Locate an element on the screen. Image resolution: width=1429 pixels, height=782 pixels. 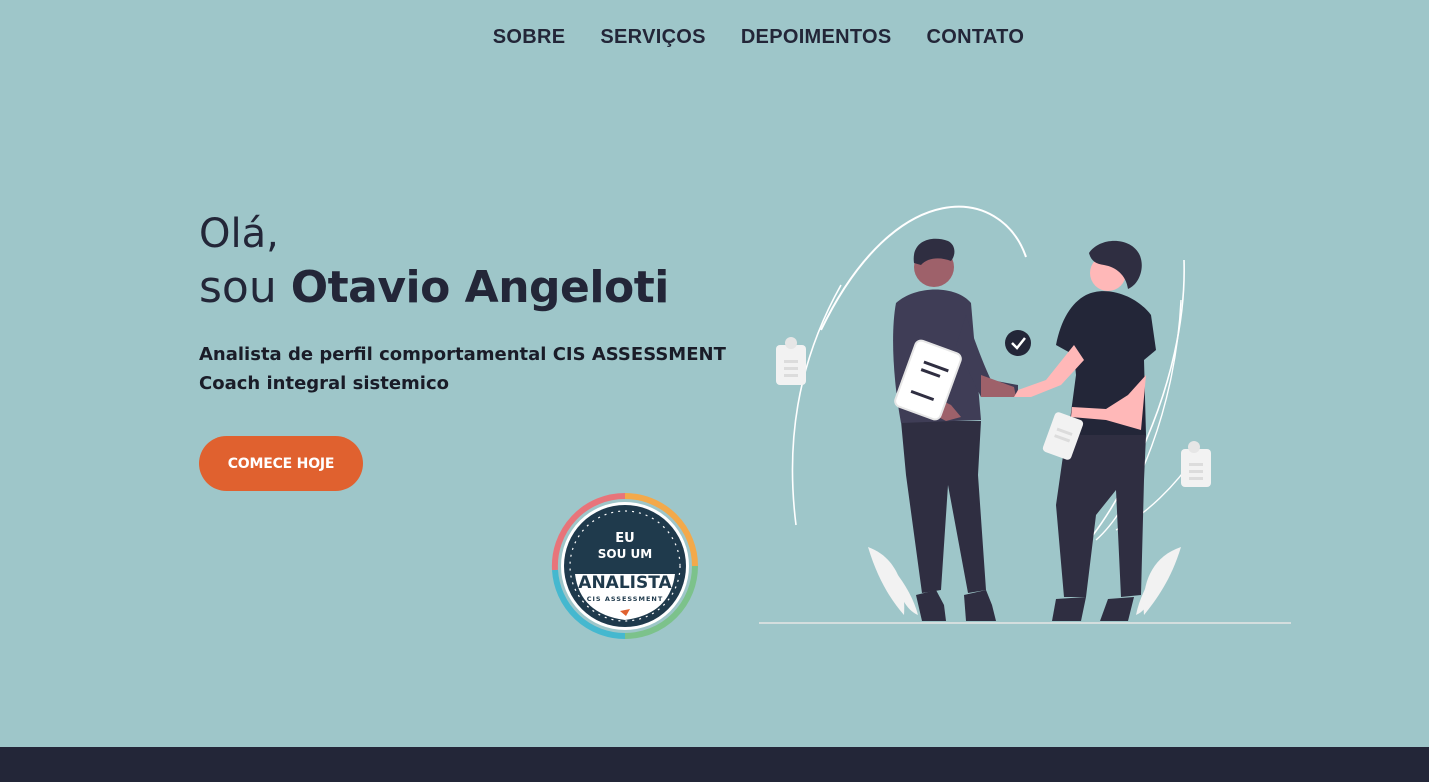
hero-name: Otavio Angeloti is located at coordinates (480, 287).